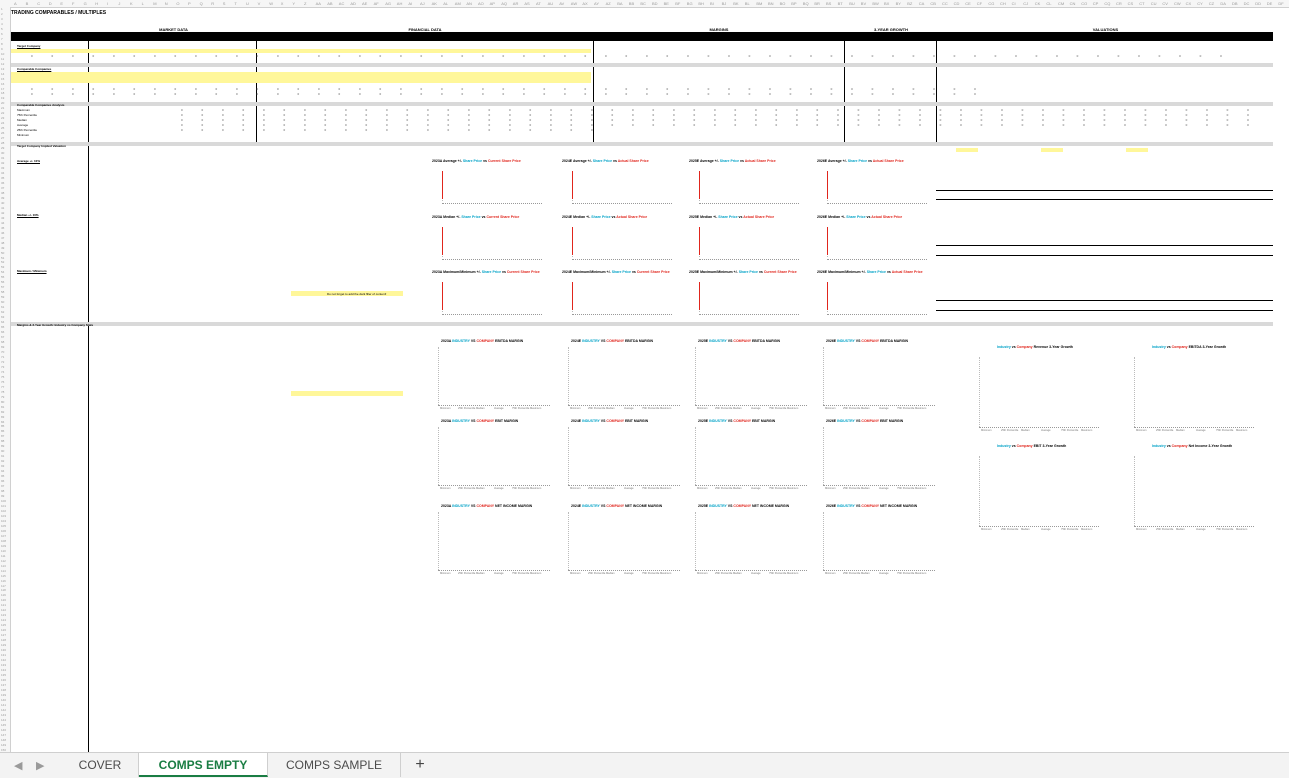  Describe the element at coordinates (3, 610) in the screenshot. I see `row-number: 122` at that location.